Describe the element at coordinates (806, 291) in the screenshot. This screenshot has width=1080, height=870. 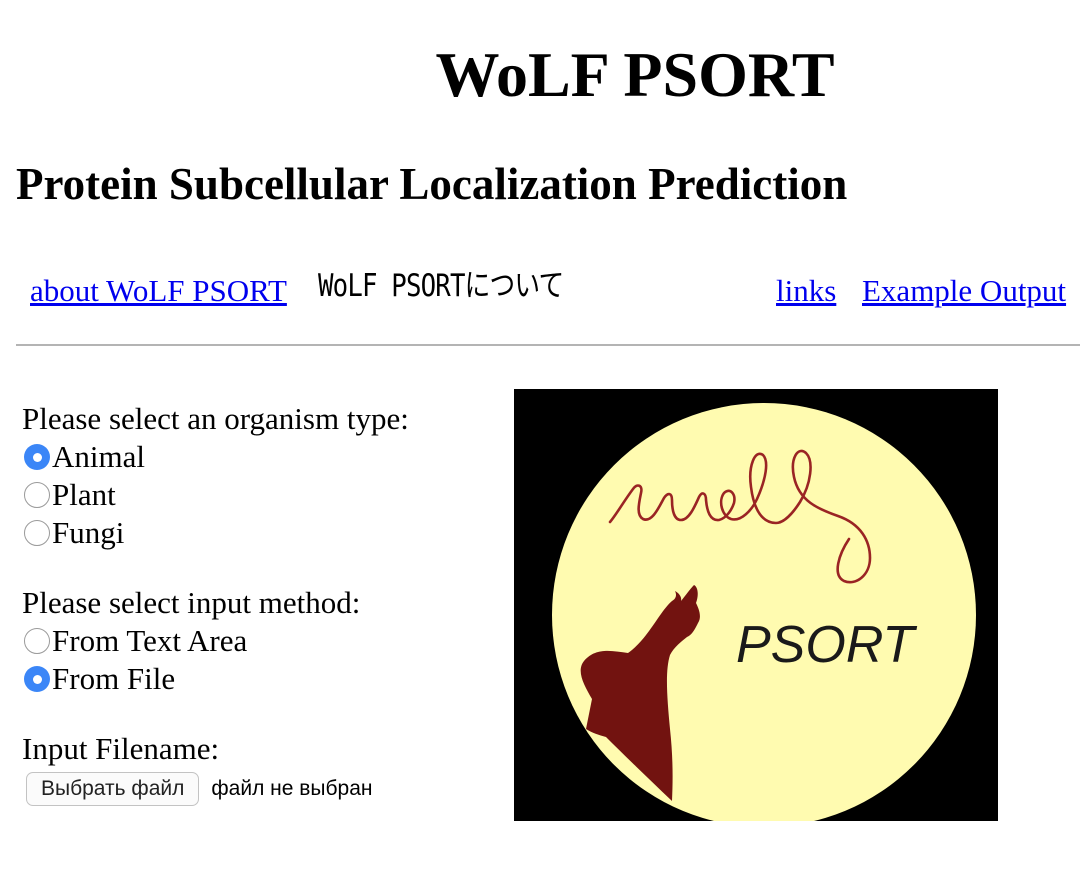
I see `links-link: links` at that location.